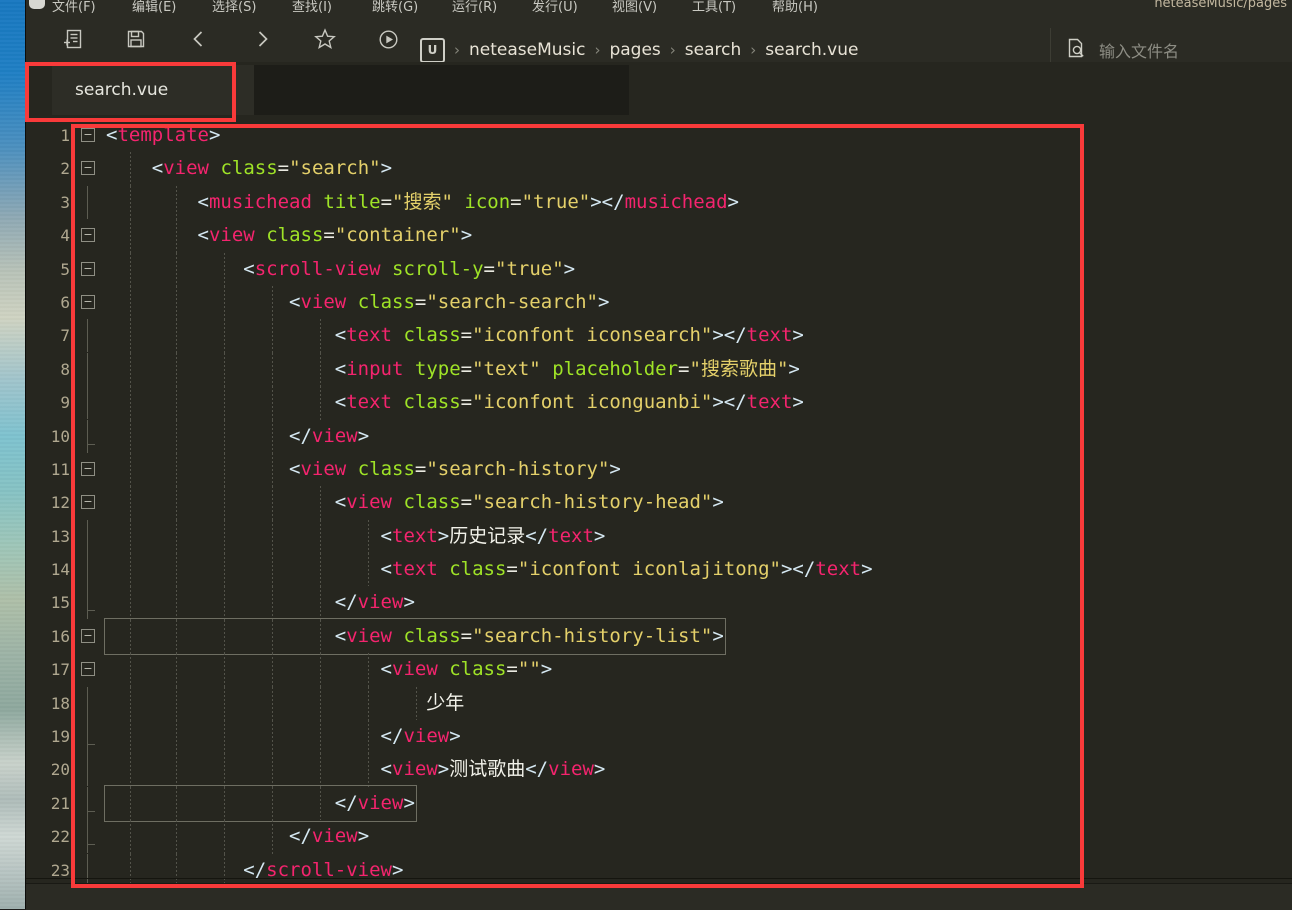 Image resolution: width=1292 pixels, height=910 pixels. Describe the element at coordinates (455, 468) in the screenshot. I see `code-text: <view class="search-history">` at that location.